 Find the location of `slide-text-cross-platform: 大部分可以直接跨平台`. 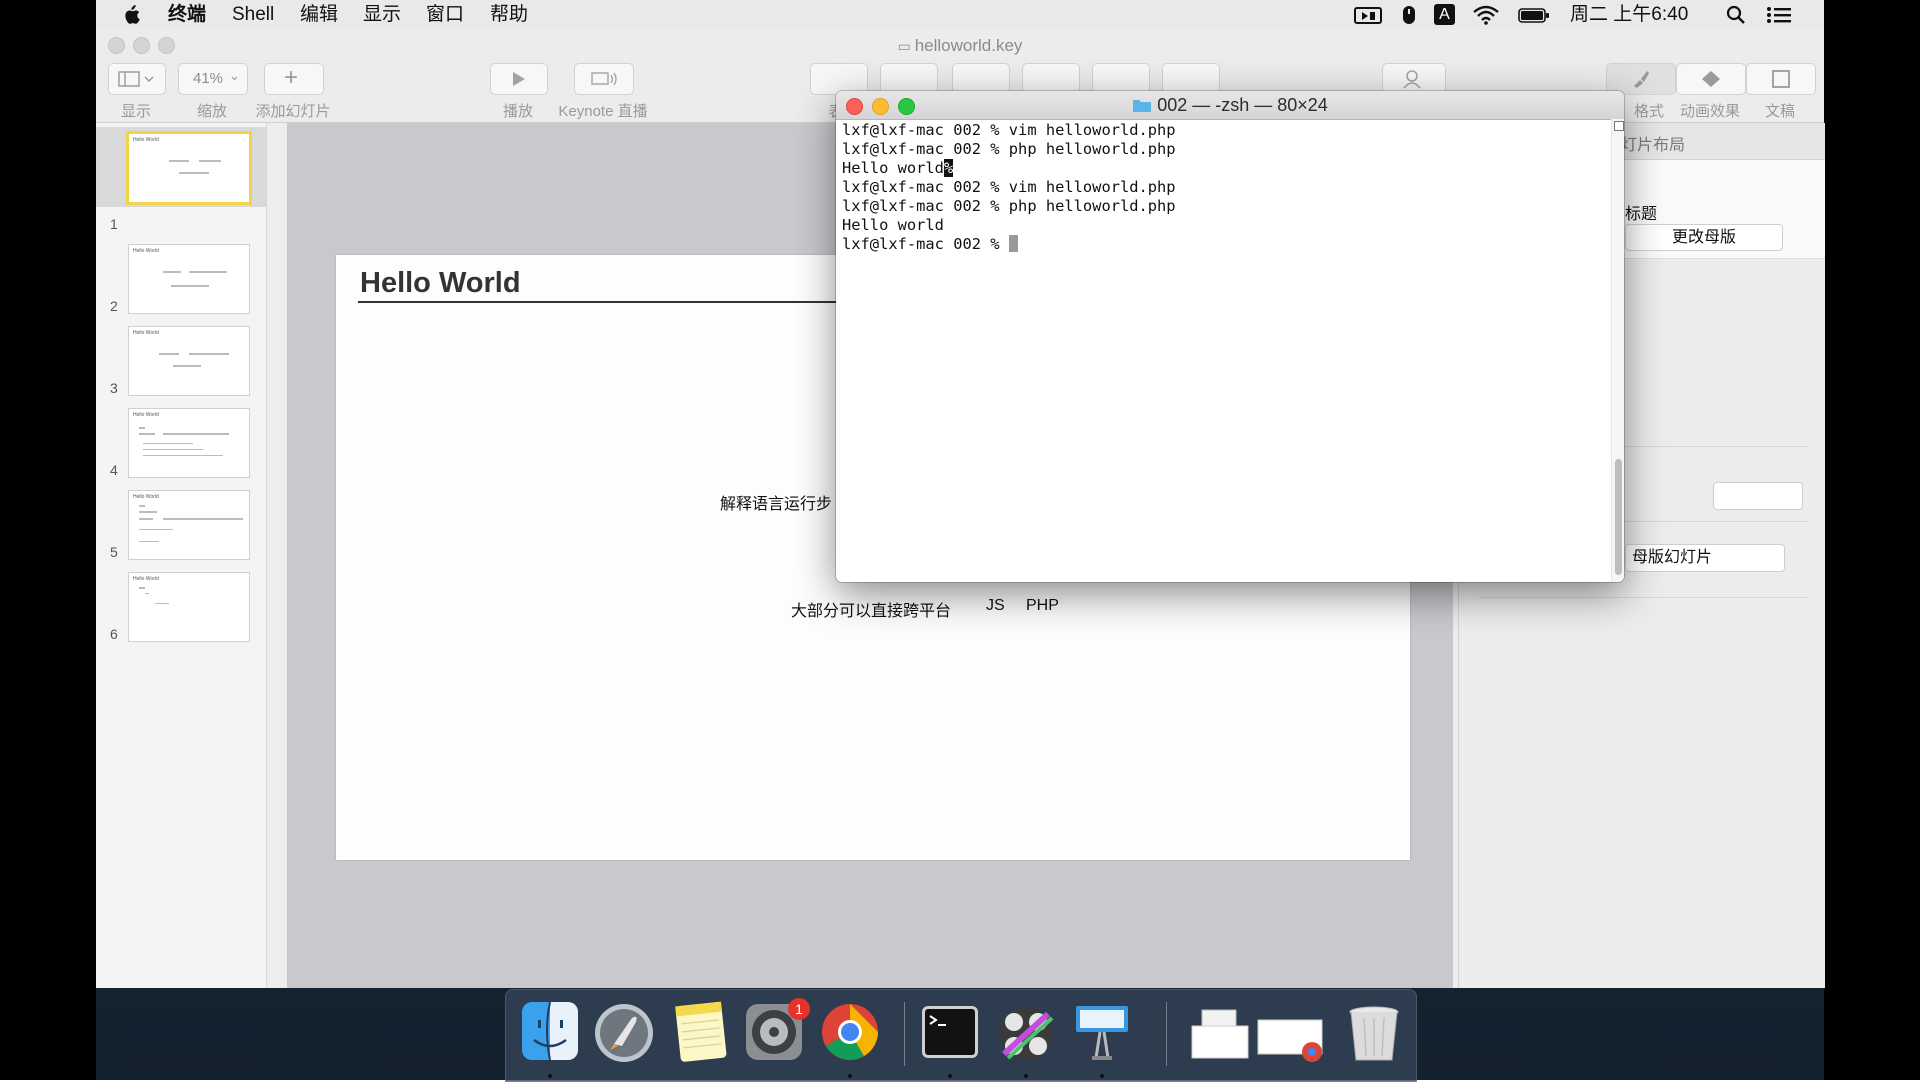

slide-text-cross-platform: 大部分可以直接跨平台 is located at coordinates (871, 609).